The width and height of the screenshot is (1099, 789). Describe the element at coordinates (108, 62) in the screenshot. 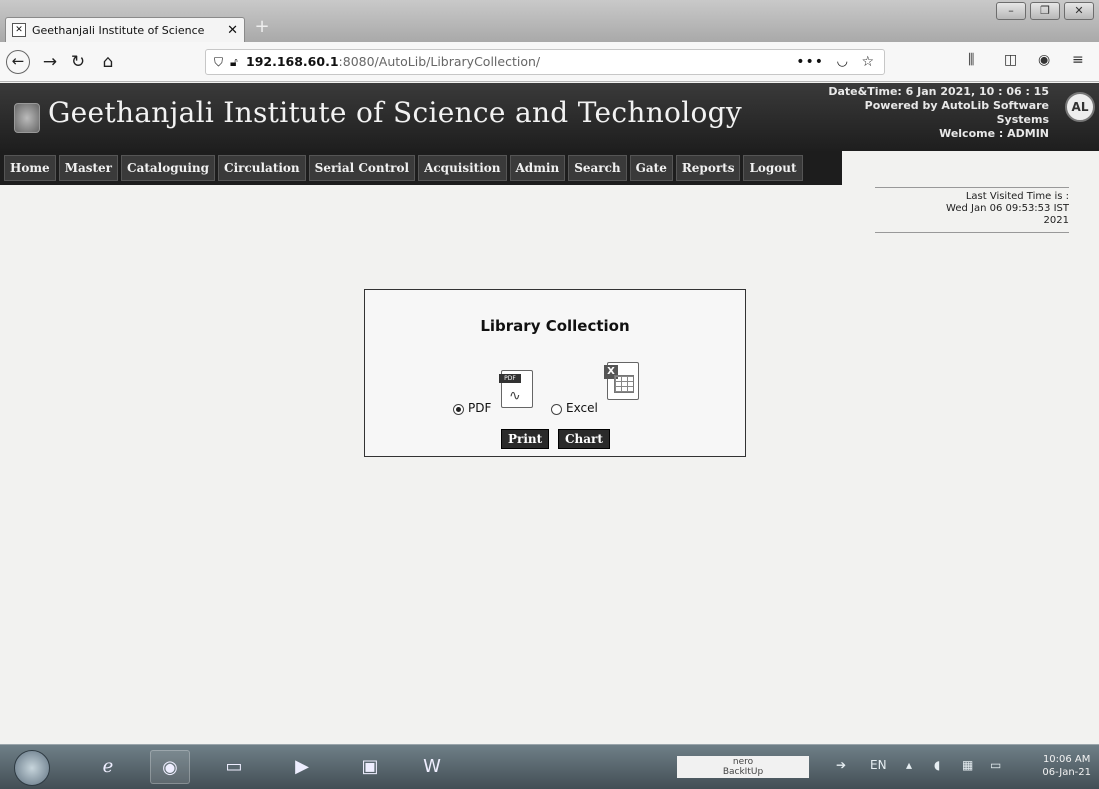

I see `home-icon: ⌂` at that location.